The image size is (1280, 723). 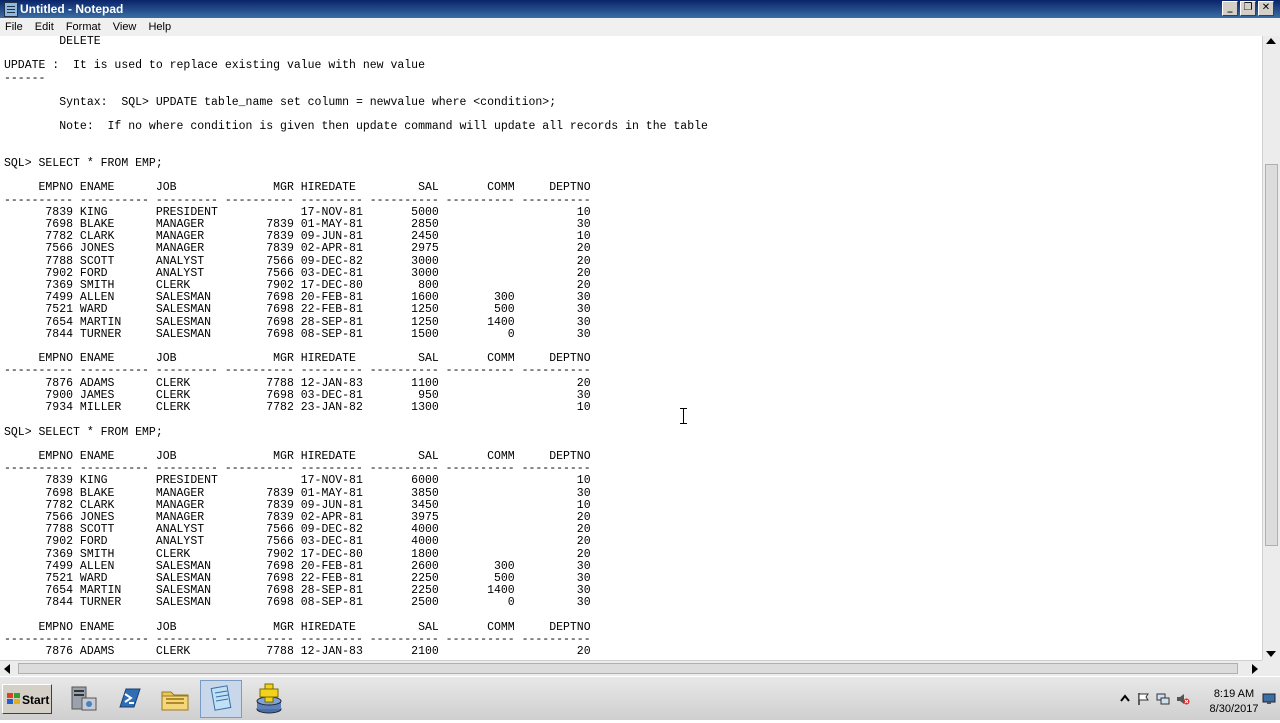 What do you see at coordinates (297, 383) in the screenshot?
I see `editor-line: 7876 ADAMS CLERK 7788 12-JAN-83 1100 20` at bounding box center [297, 383].